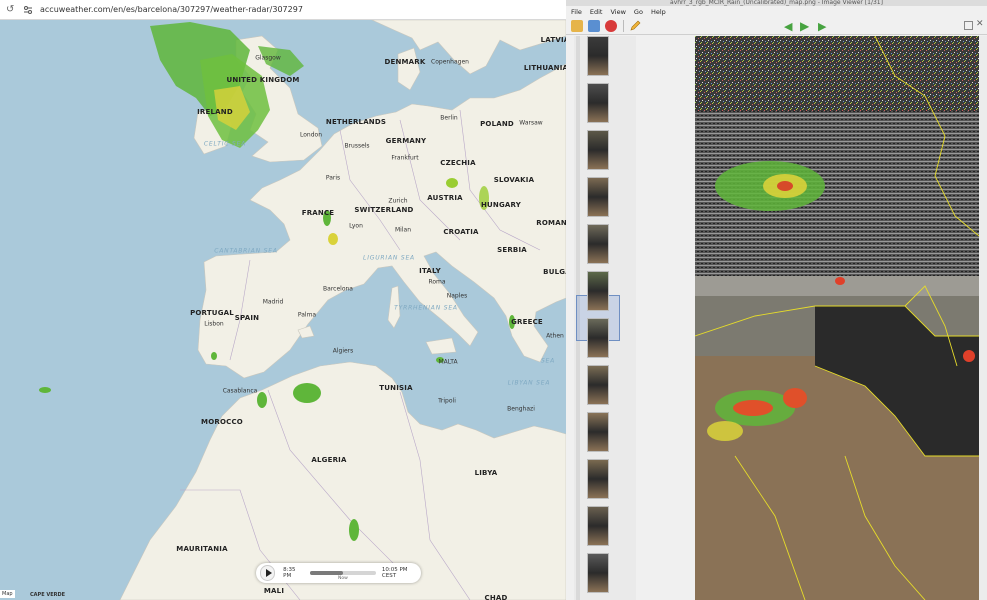  Describe the element at coordinates (289, 573) in the screenshot. I see `timeline-start-time: 8:35 PM` at that location.